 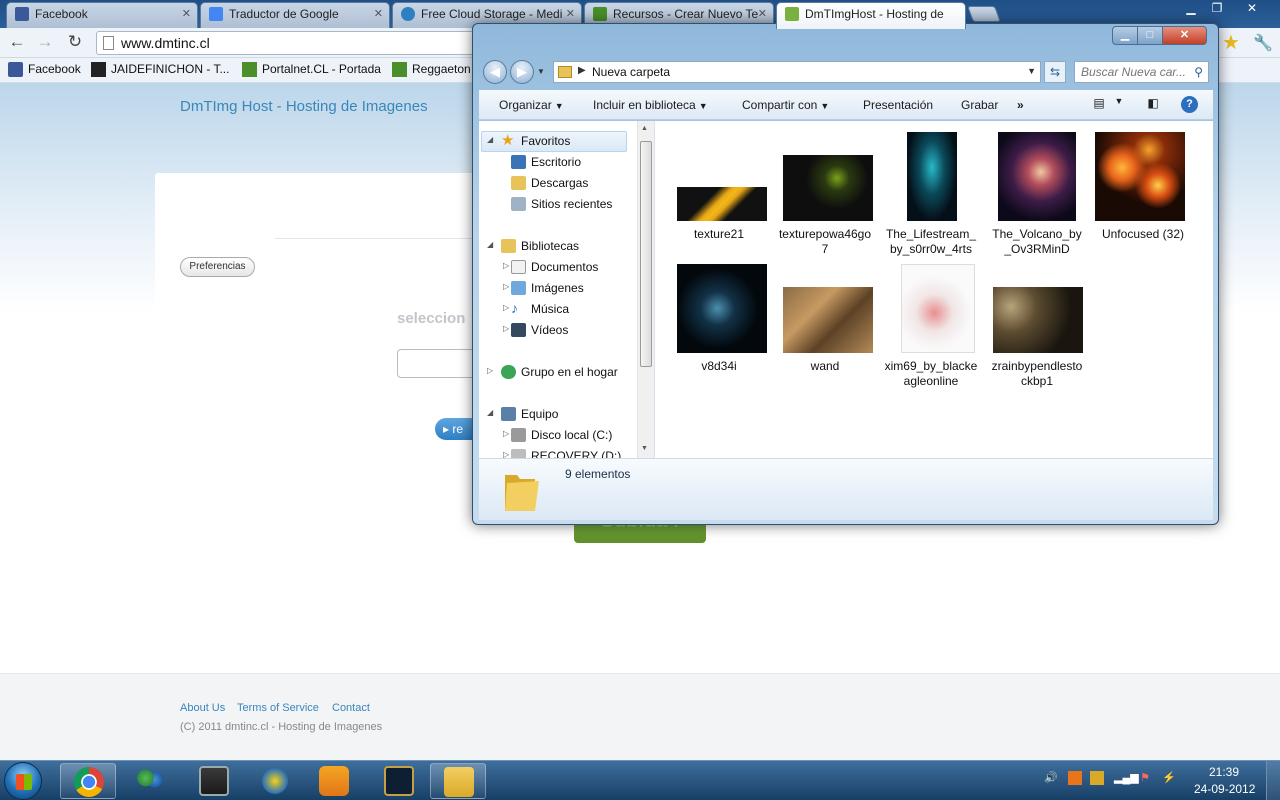 What do you see at coordinates (1020, 105) in the screenshot?
I see `more-commands-button: »` at bounding box center [1020, 105].